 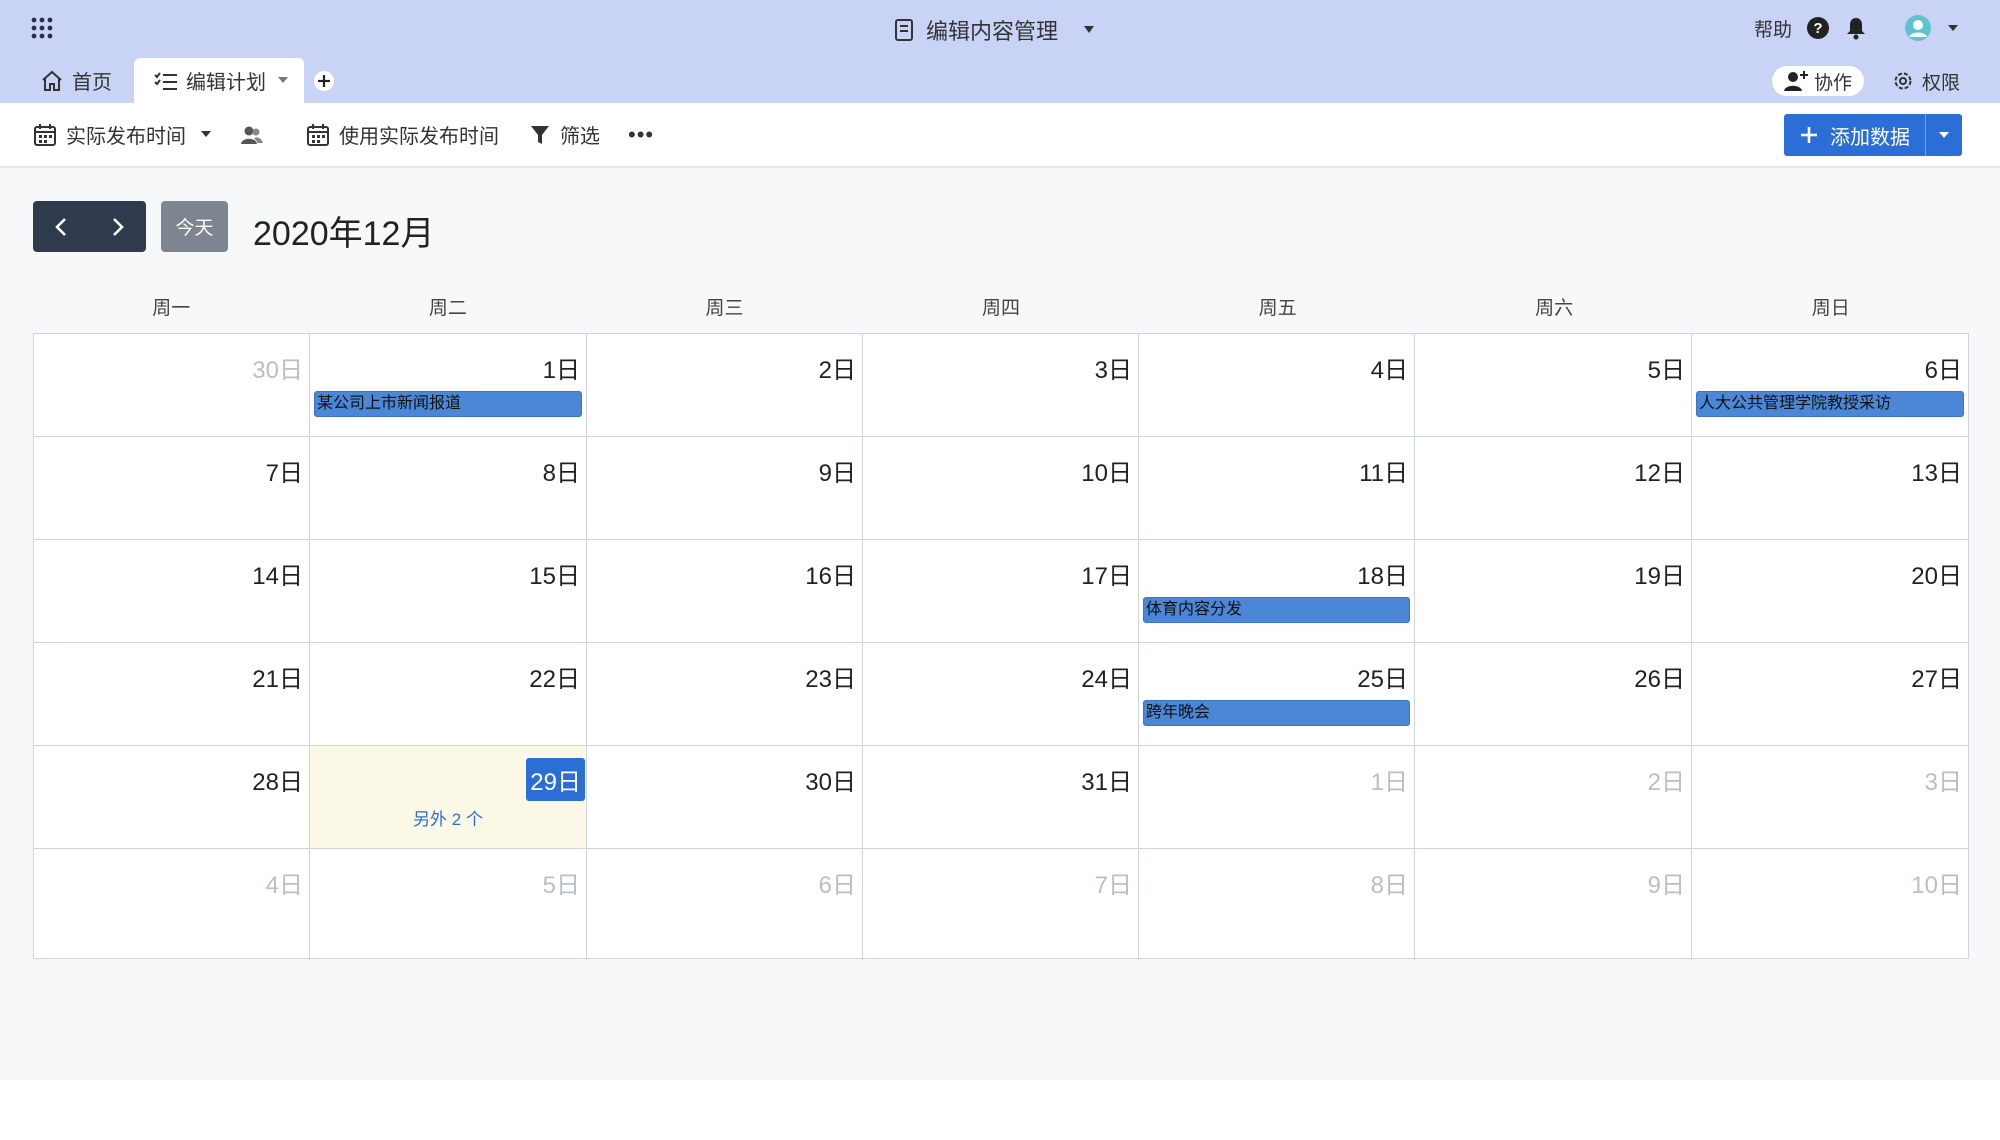 What do you see at coordinates (725, 591) in the screenshot?
I see `day-cell: 16日` at bounding box center [725, 591].